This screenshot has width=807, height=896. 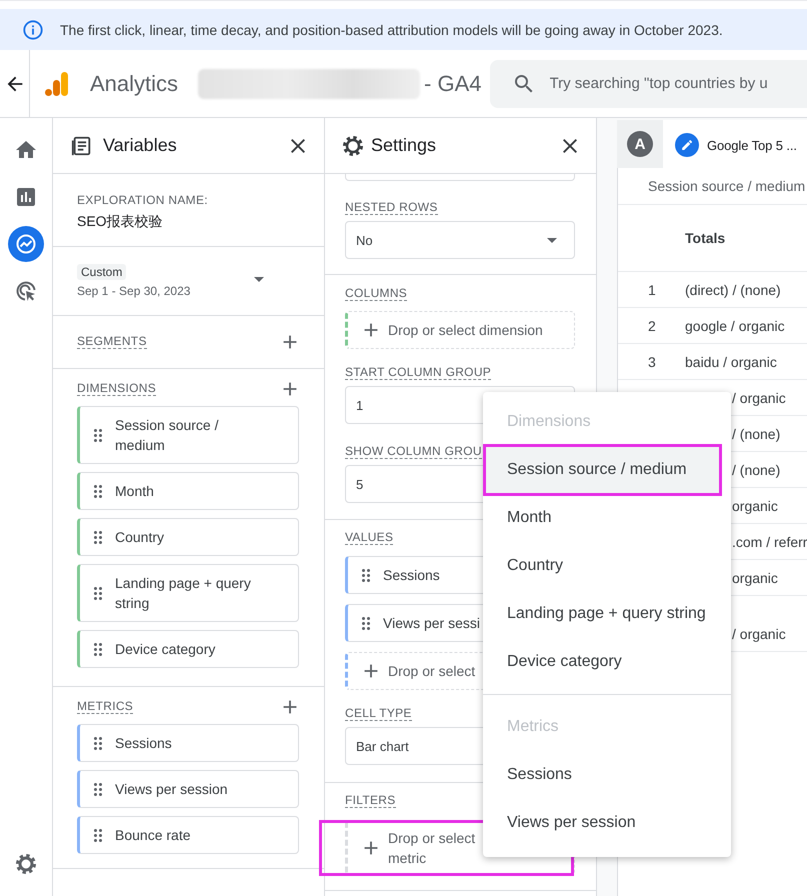 I want to click on section-label: SEGMENTS, so click(x=112, y=342).